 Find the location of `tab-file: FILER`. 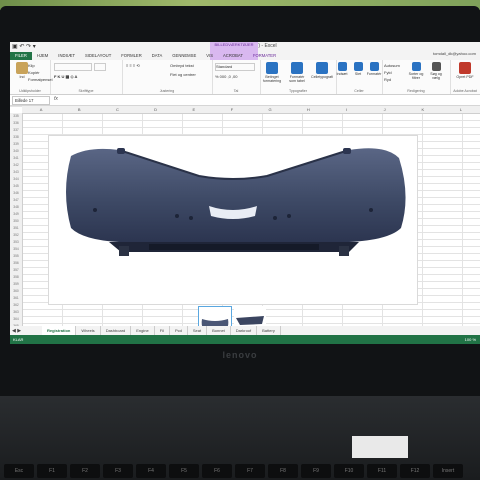

tab-file: FILER is located at coordinates (21, 56).